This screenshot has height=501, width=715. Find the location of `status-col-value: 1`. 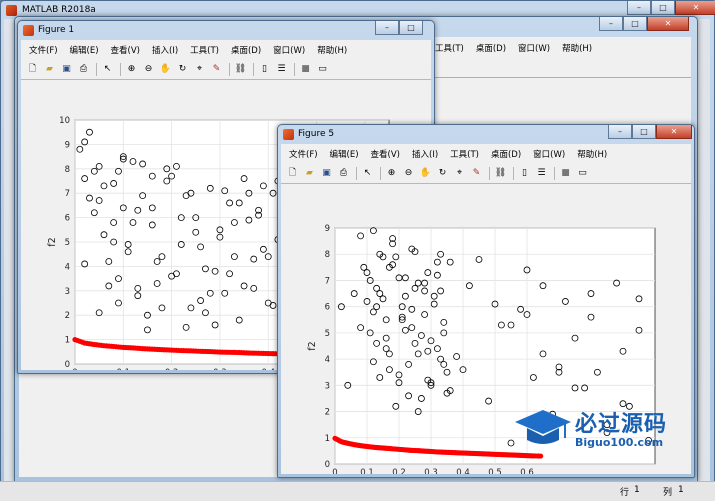

status-col-value: 1 is located at coordinates (681, 490).